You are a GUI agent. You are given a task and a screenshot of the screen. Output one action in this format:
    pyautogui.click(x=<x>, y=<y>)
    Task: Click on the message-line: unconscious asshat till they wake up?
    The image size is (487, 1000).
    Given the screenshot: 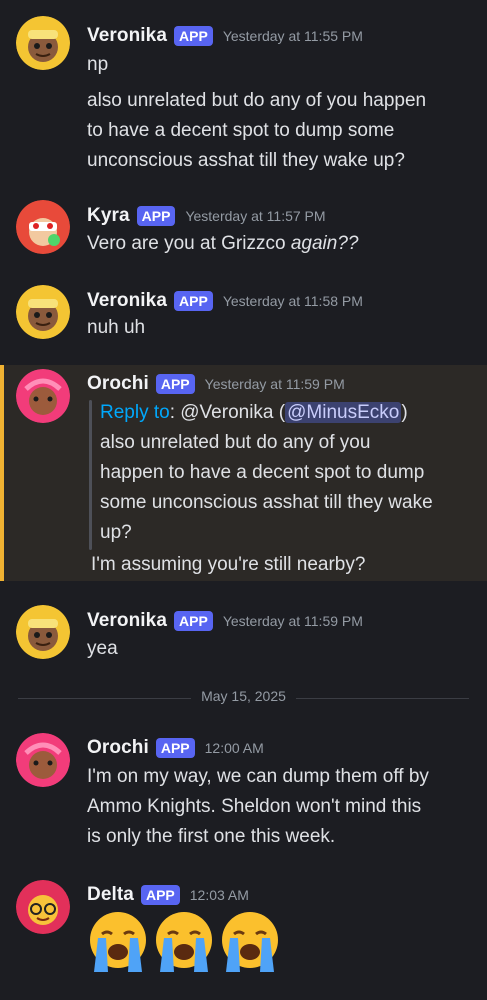 What is the action you would take?
    pyautogui.click(x=246, y=160)
    